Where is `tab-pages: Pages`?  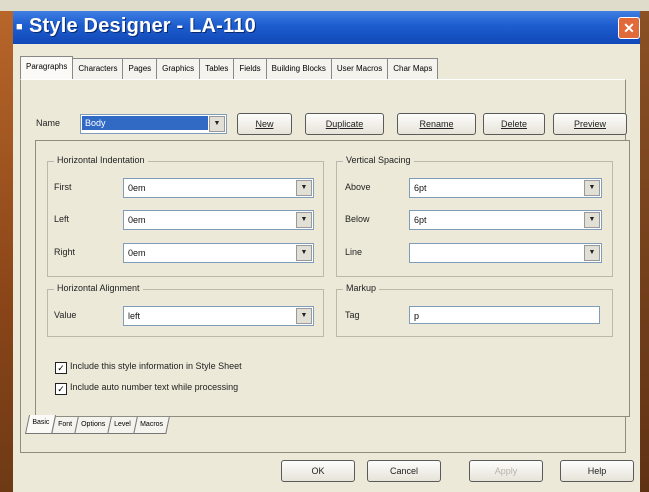
tab-pages: Pages is located at coordinates (140, 68).